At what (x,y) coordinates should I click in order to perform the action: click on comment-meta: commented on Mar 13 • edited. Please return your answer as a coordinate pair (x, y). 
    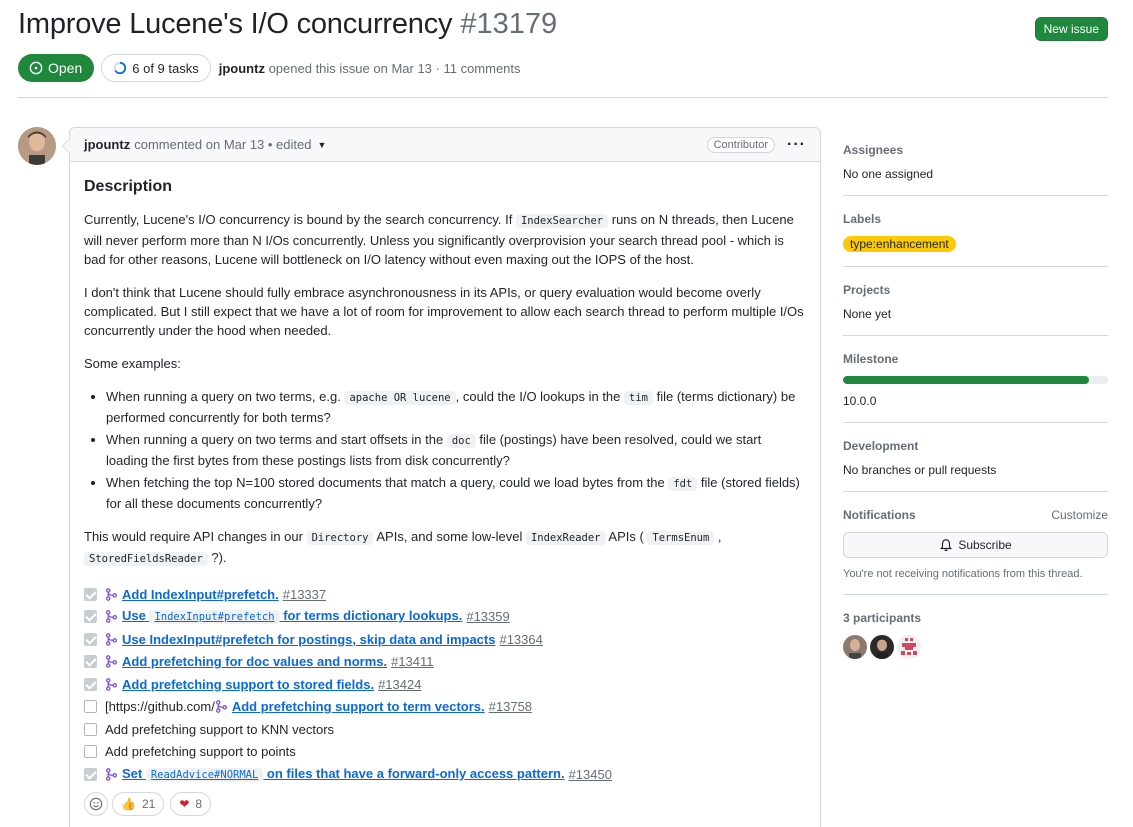
    Looking at the image, I should click on (222, 144).